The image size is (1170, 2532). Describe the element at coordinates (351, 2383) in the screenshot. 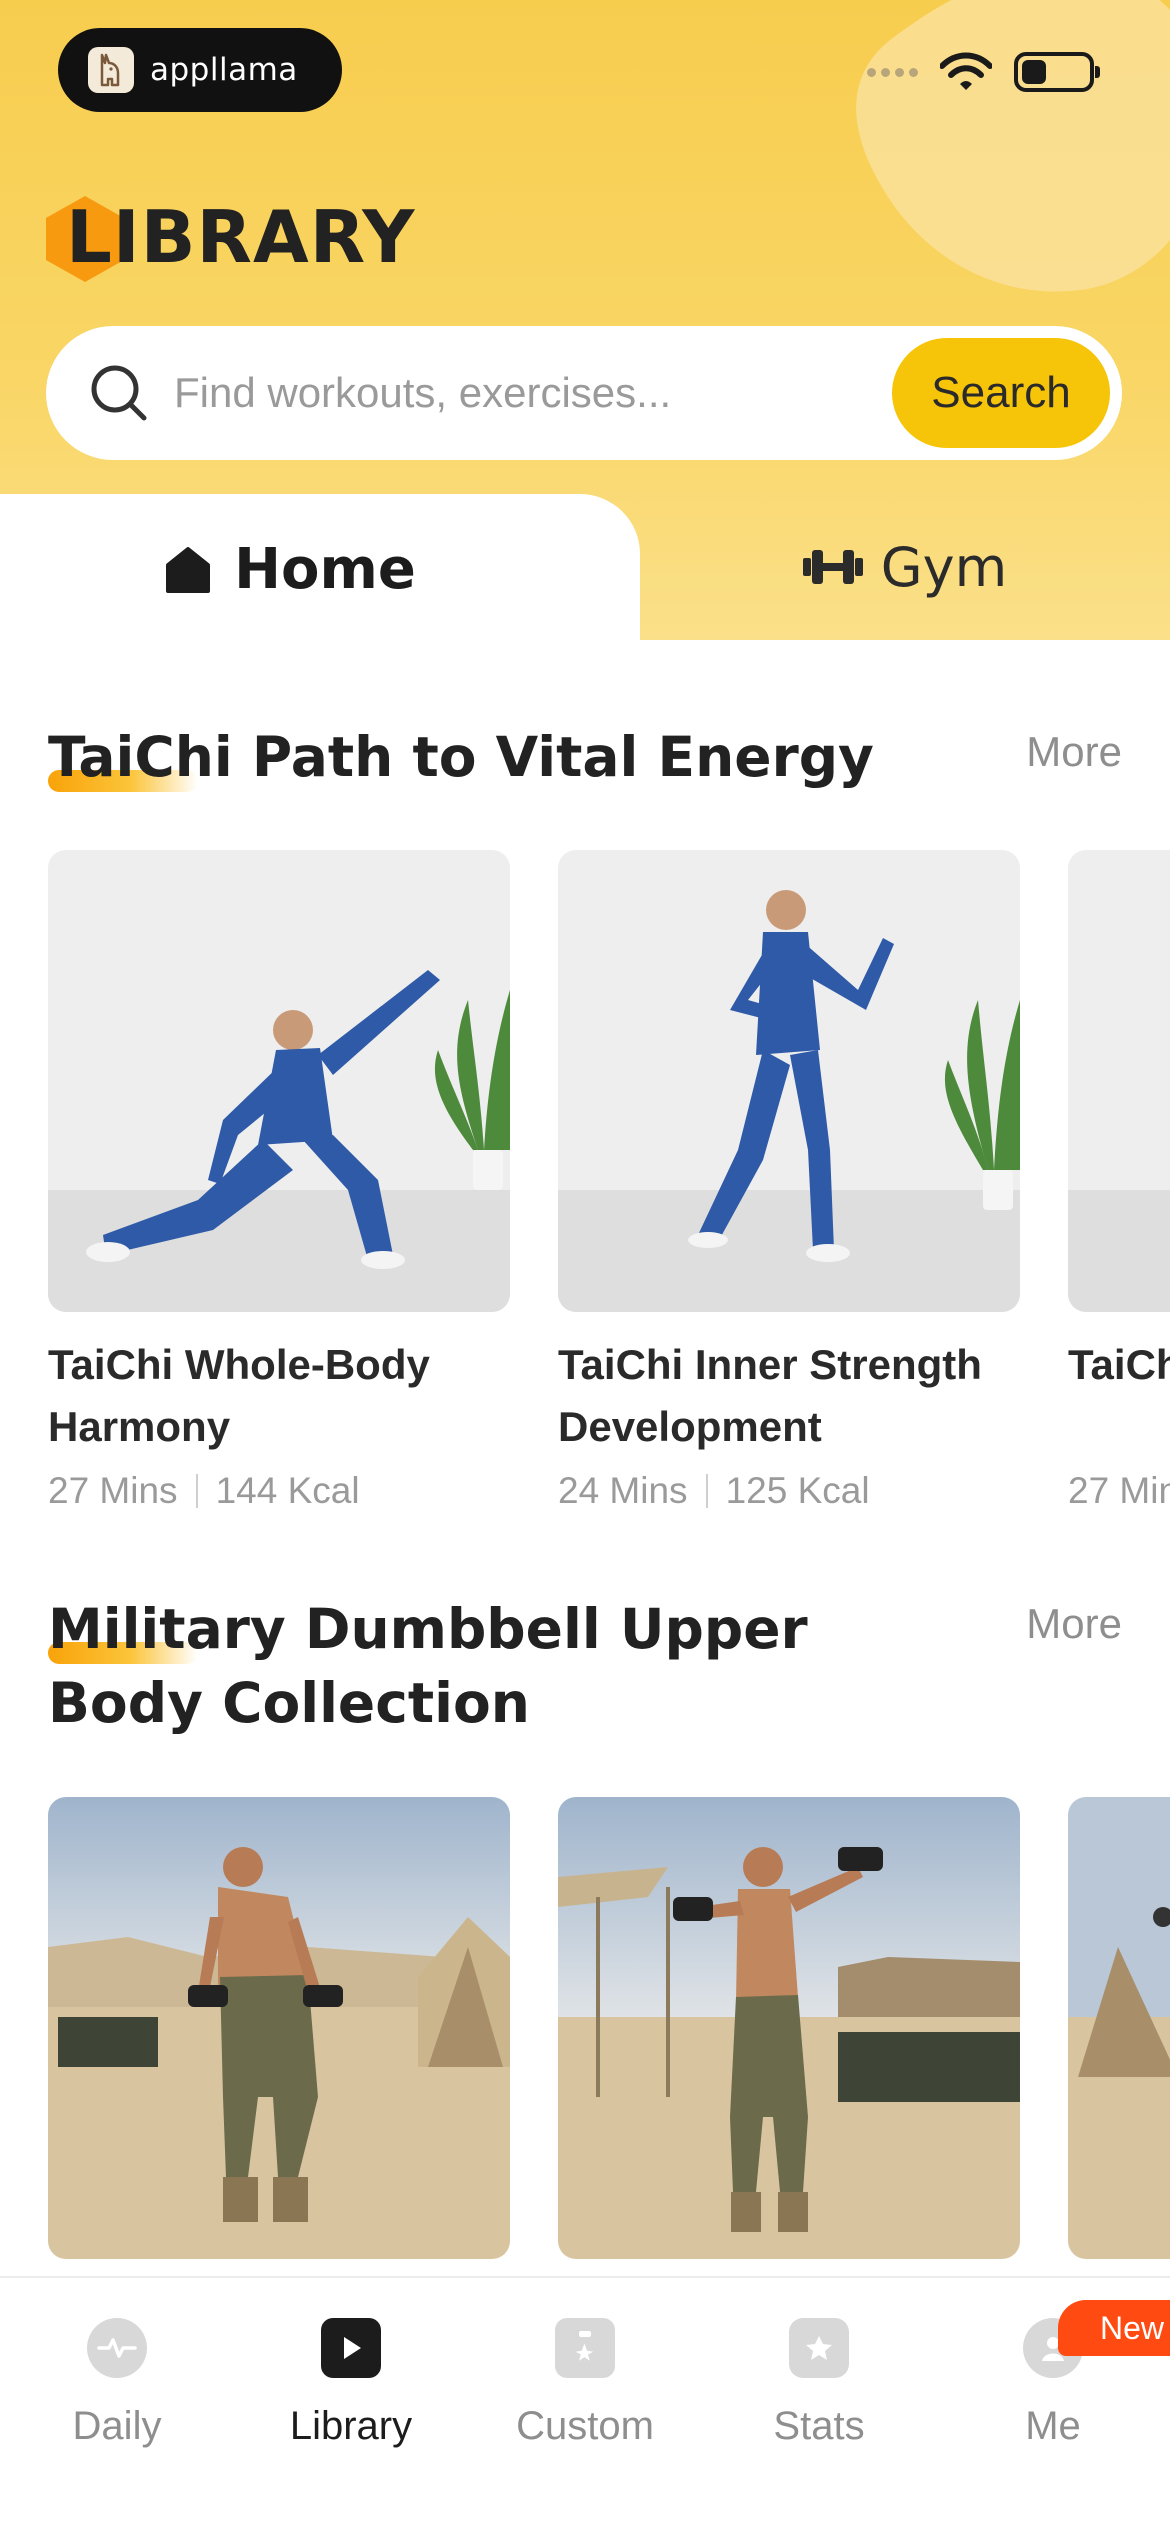

I see `nav-library: Library` at that location.